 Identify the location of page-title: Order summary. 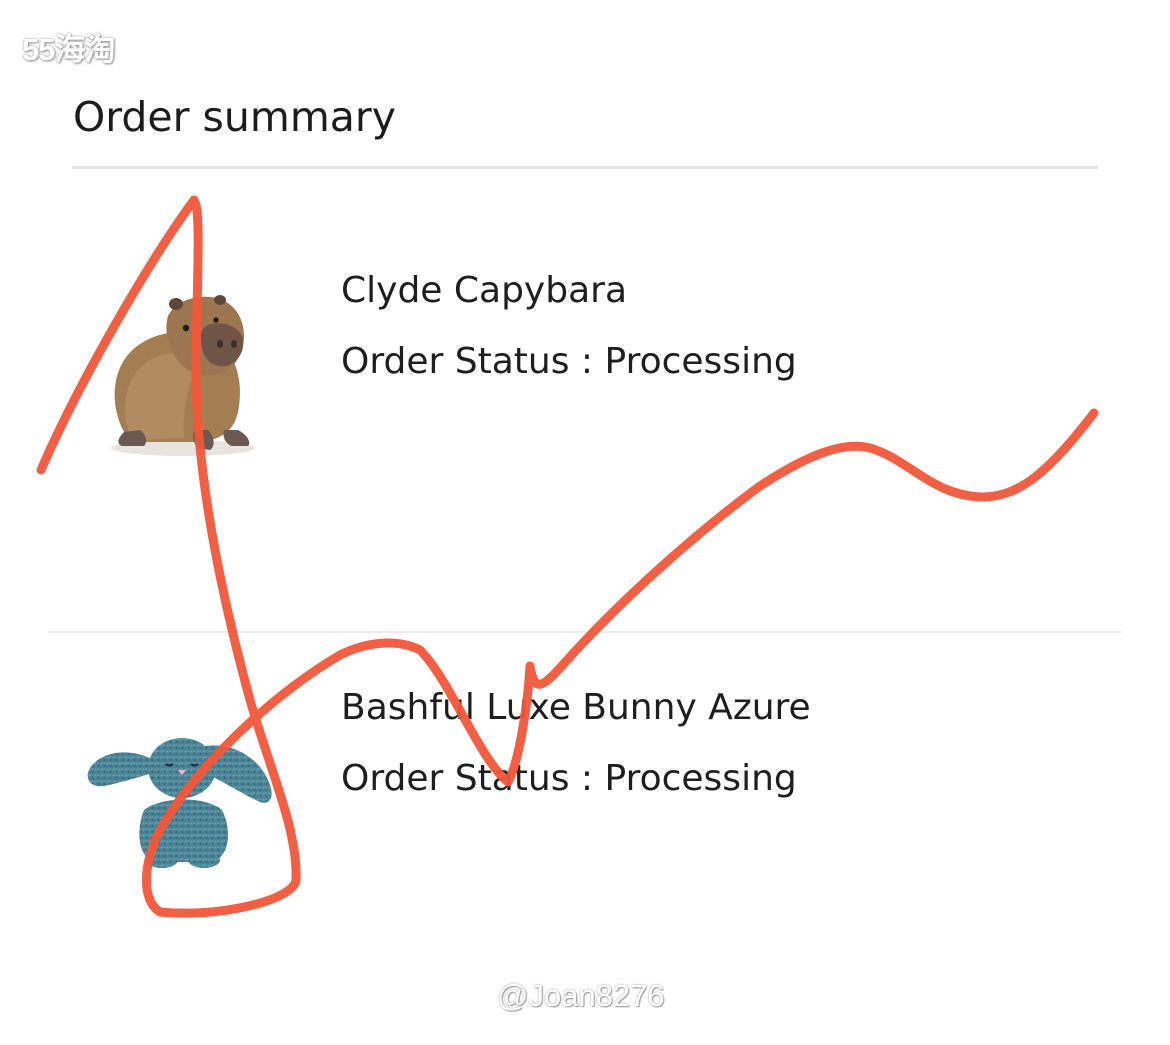
(235, 117).